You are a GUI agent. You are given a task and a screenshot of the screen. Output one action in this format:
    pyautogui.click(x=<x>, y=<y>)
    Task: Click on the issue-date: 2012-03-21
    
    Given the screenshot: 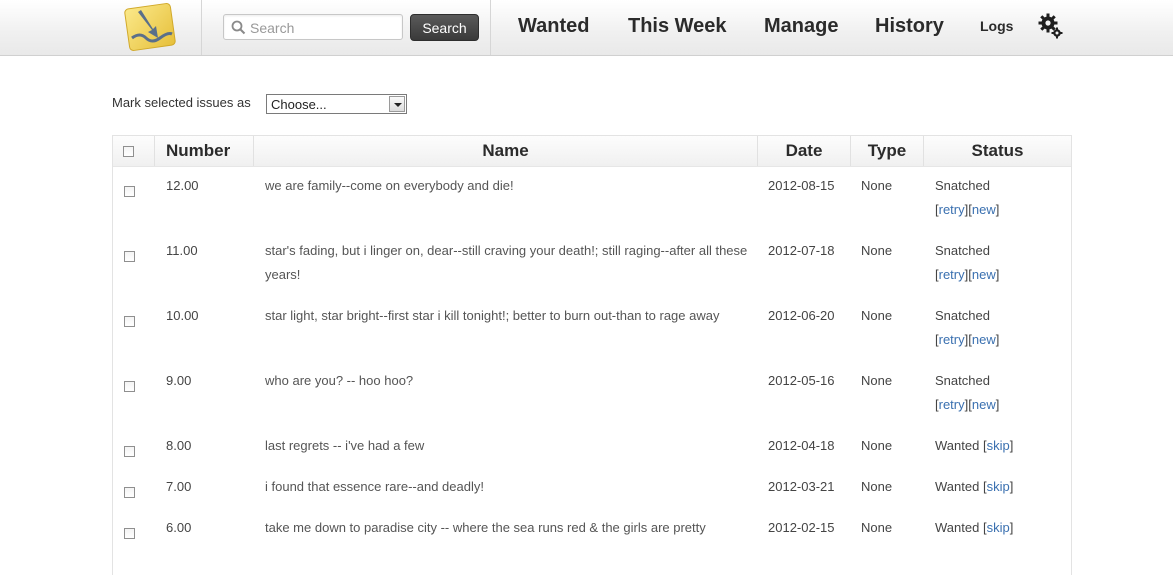 What is the action you would take?
    pyautogui.click(x=801, y=486)
    